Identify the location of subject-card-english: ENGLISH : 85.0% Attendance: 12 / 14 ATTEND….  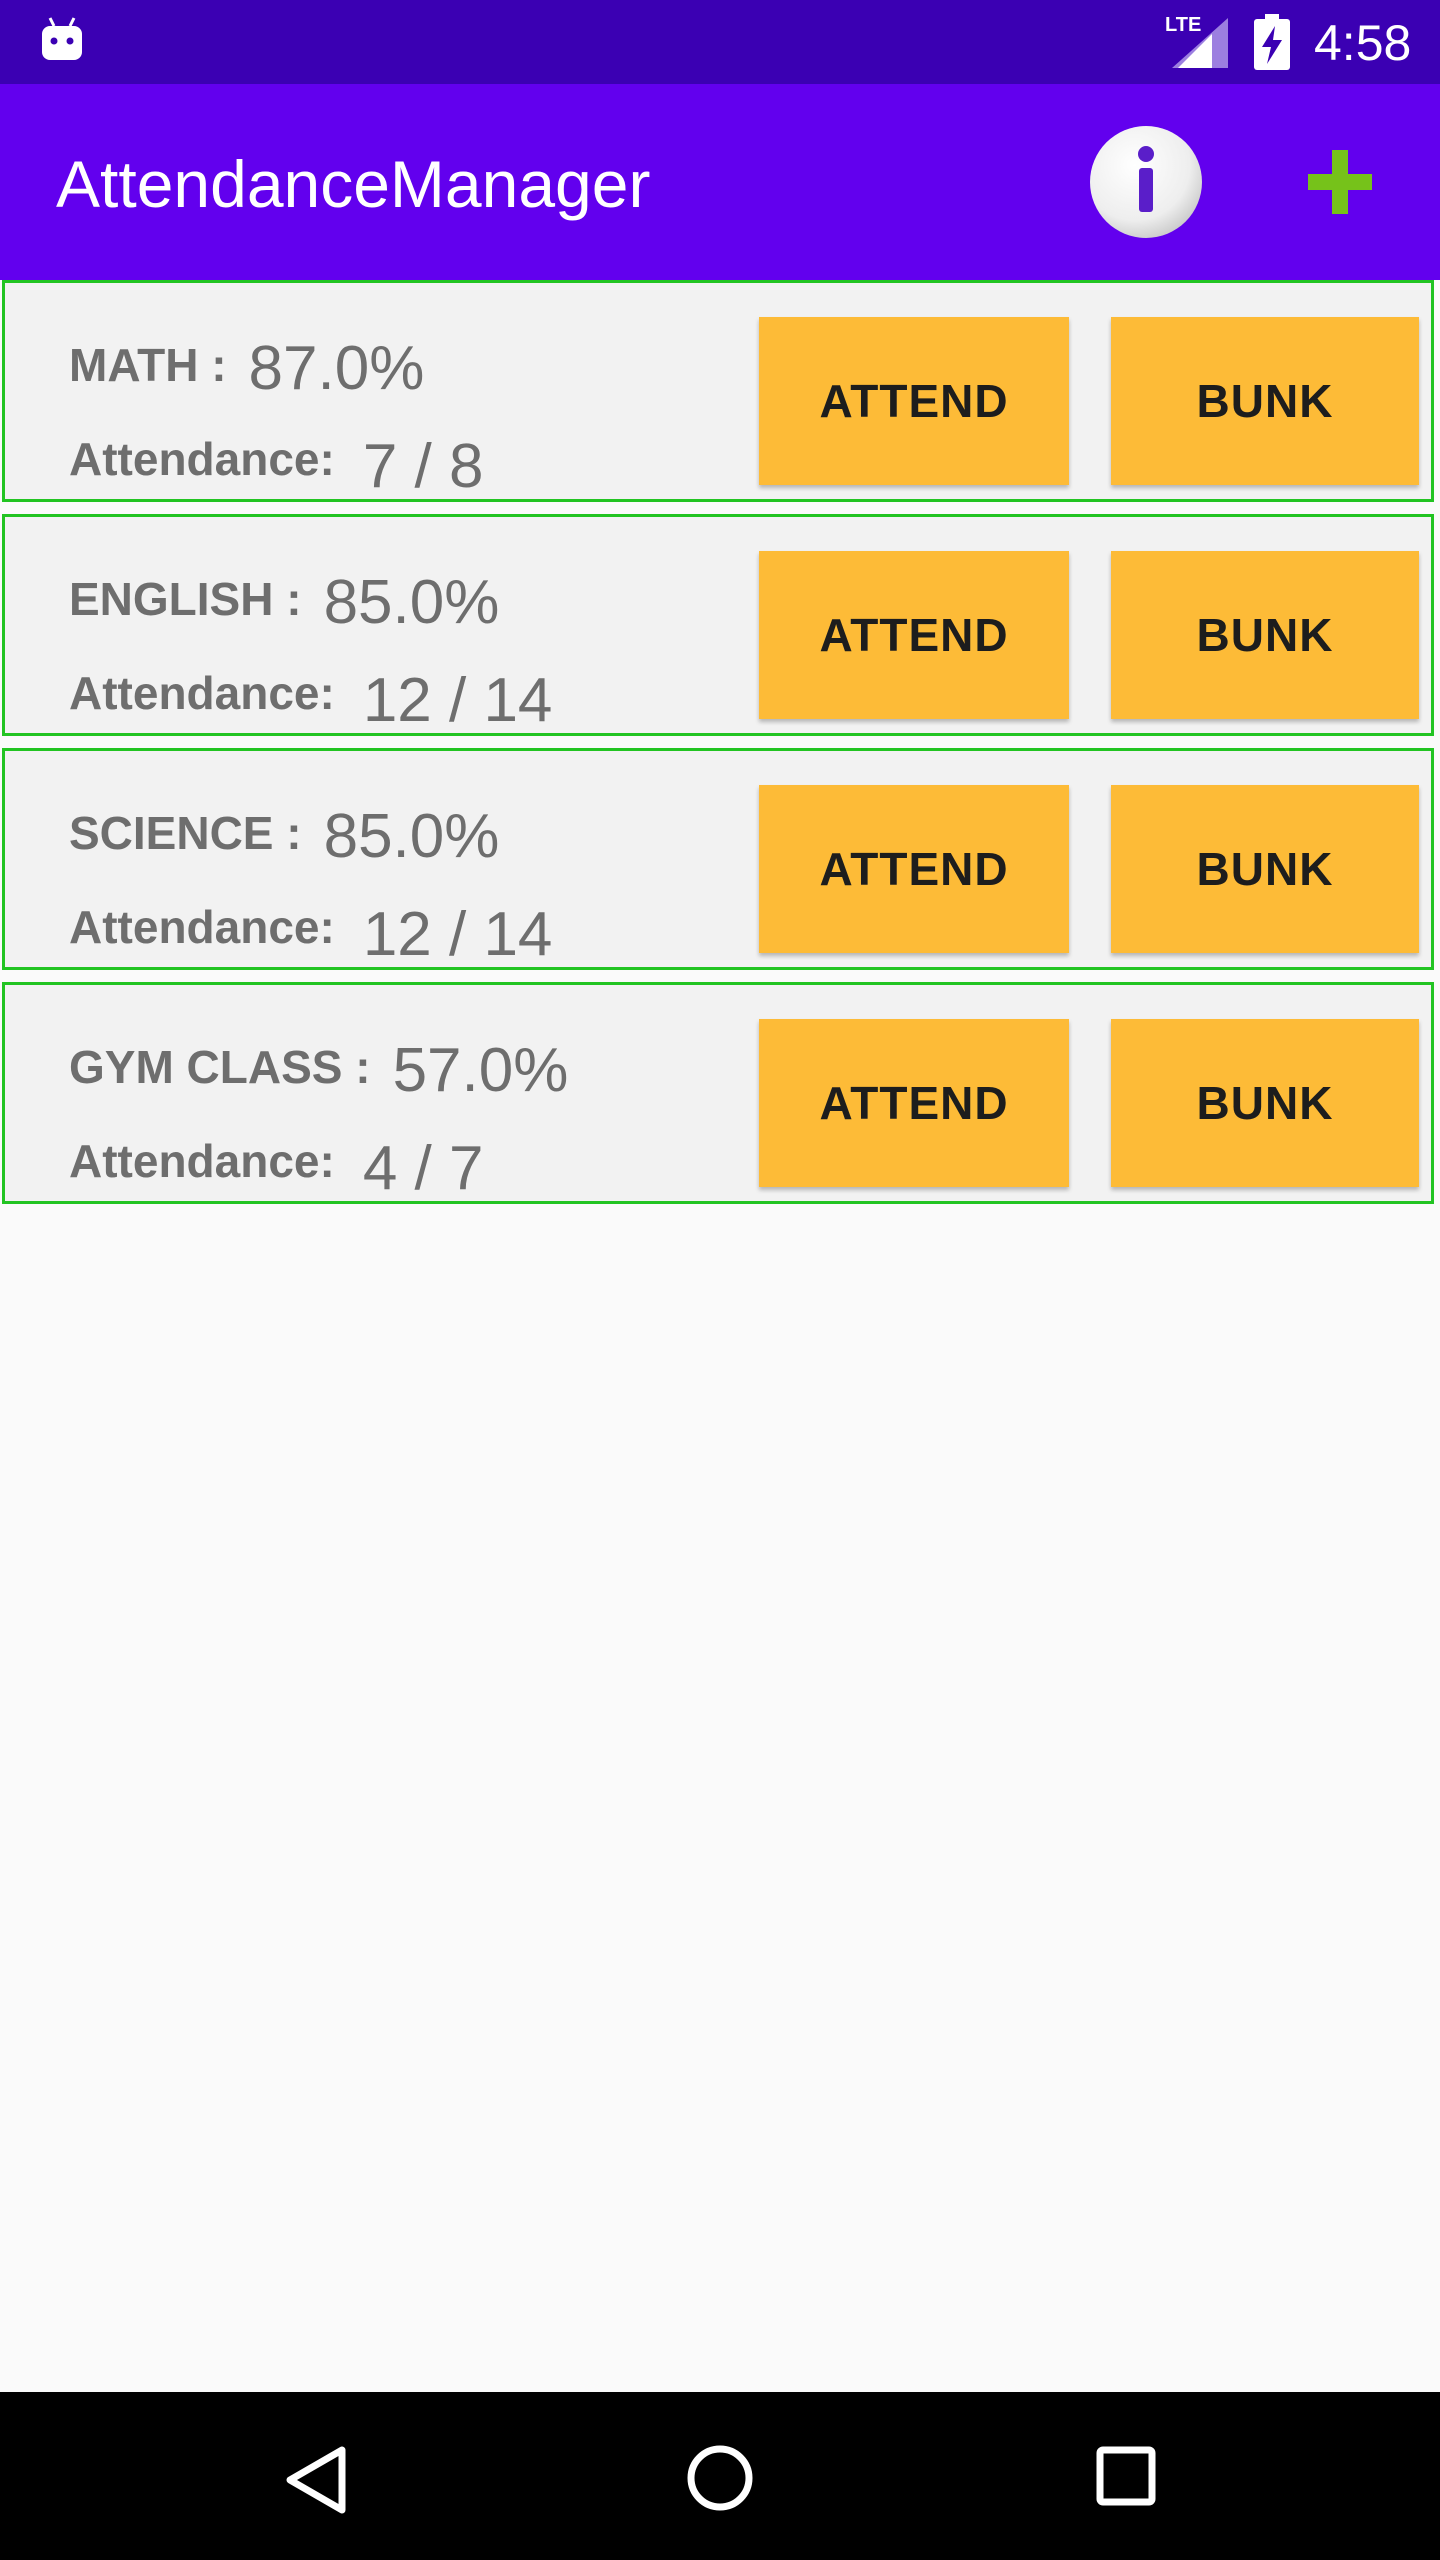
(718, 625).